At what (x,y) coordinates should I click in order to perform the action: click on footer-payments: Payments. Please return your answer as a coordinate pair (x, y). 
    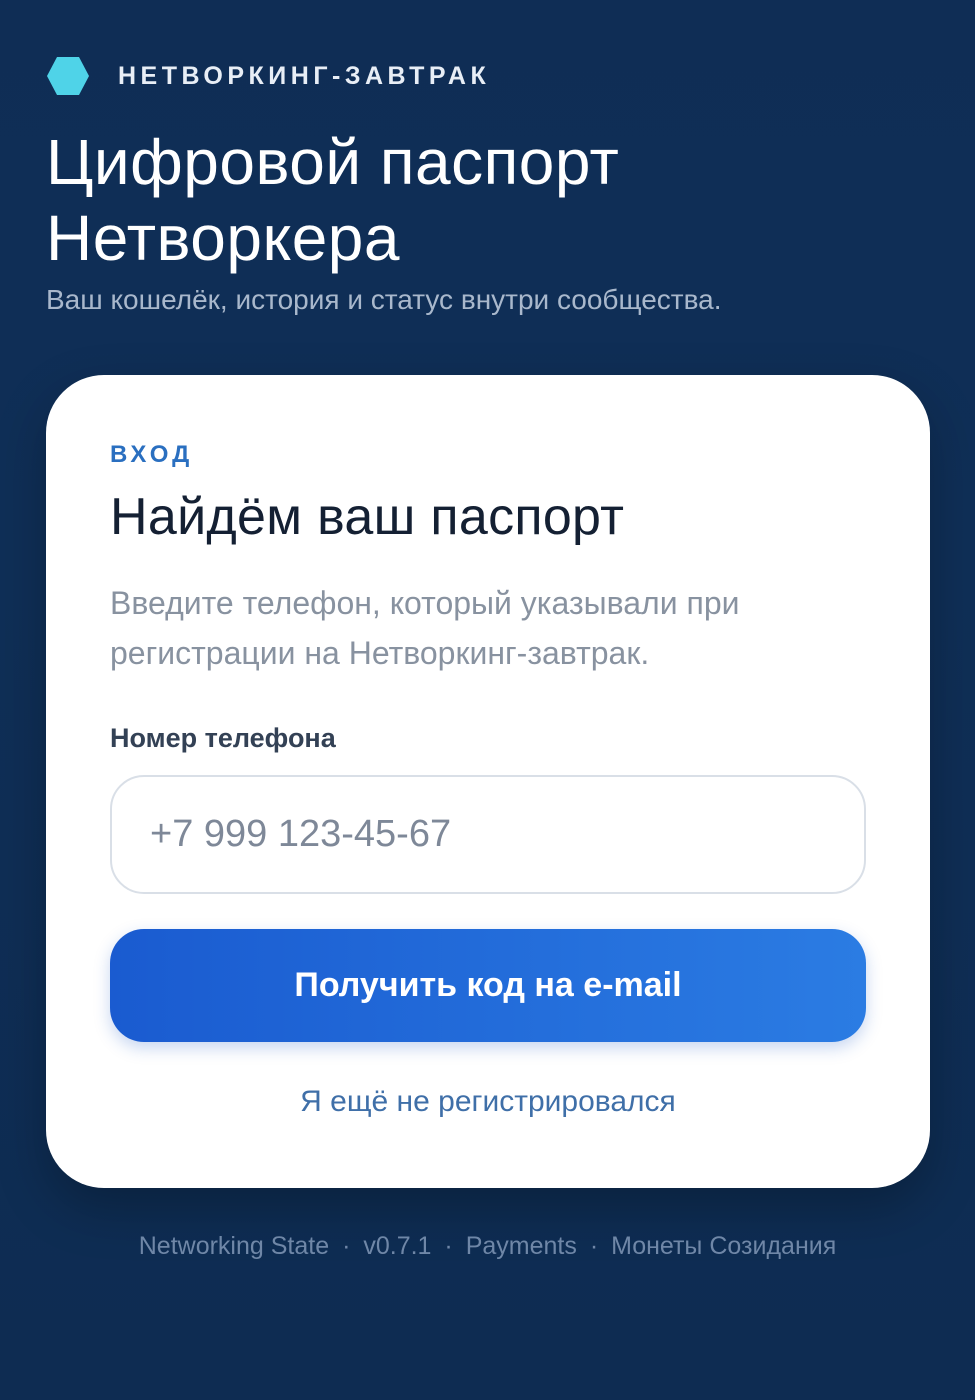
    Looking at the image, I should click on (521, 1246).